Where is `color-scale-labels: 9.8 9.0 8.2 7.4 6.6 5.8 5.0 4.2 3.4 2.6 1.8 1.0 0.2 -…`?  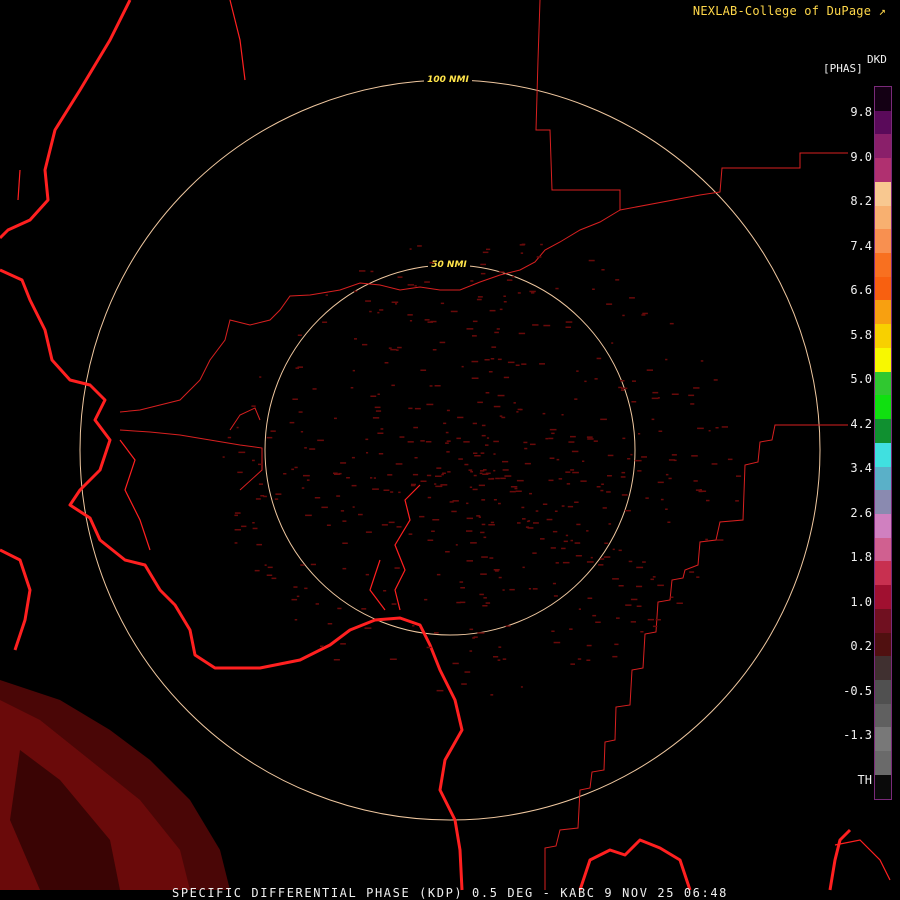 color-scale-labels: 9.8 9.0 8.2 7.4 6.6 5.8 5.0 4.2 3.4 2.6 1.8 1.0 0.2 -… is located at coordinates (854, 450).